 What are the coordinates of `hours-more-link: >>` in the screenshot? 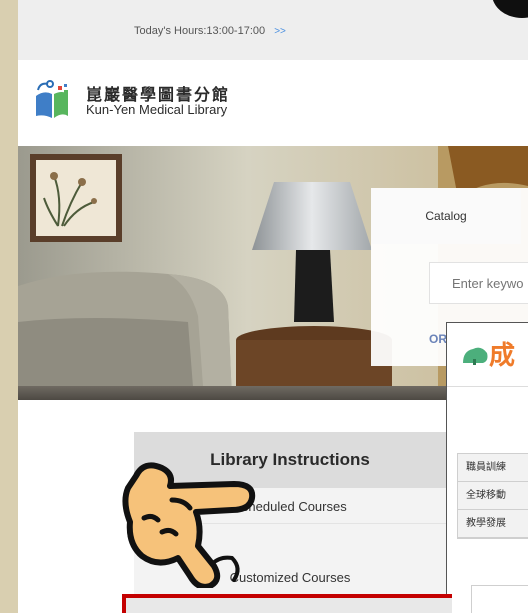 It's located at (280, 31).